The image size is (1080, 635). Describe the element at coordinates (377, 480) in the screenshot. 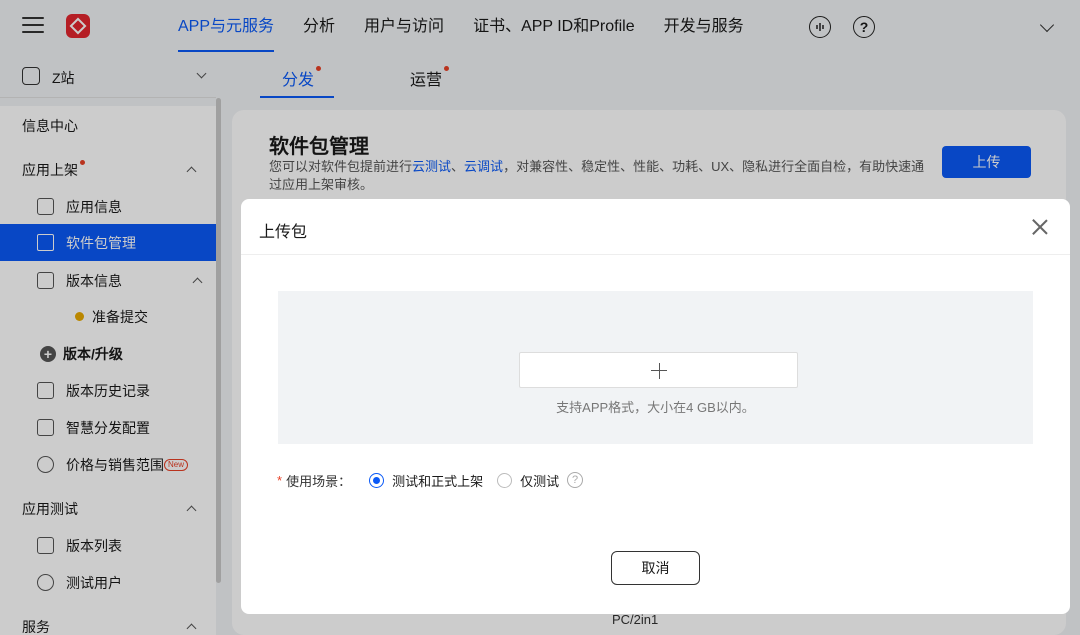

I see `radio-test-and-release` at that location.